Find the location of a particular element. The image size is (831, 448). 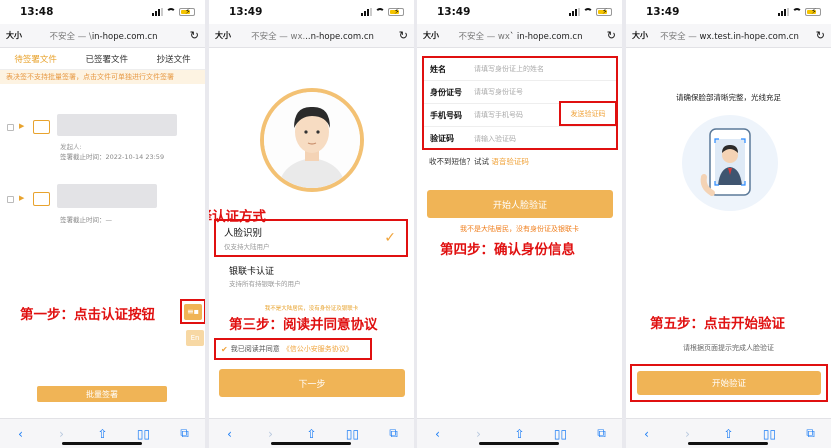

guide-text: 请根据页面提示完成人脸验证 is located at coordinates (728, 348).